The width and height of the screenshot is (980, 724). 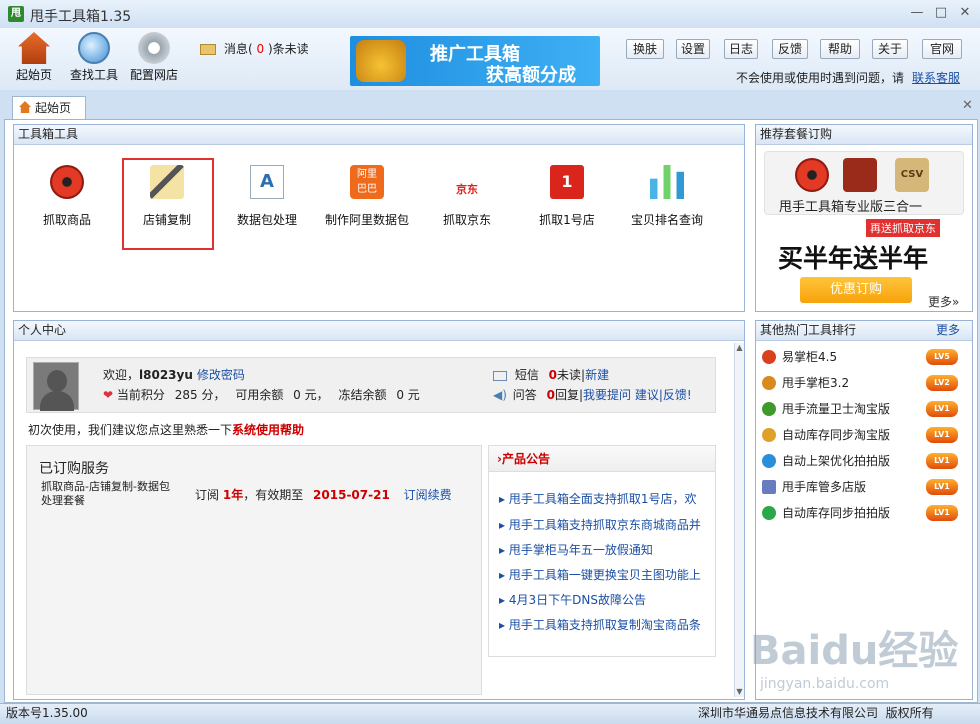 What do you see at coordinates (851, 207) in the screenshot?
I see `package-name: 甩手工具箱专业版三合一` at bounding box center [851, 207].